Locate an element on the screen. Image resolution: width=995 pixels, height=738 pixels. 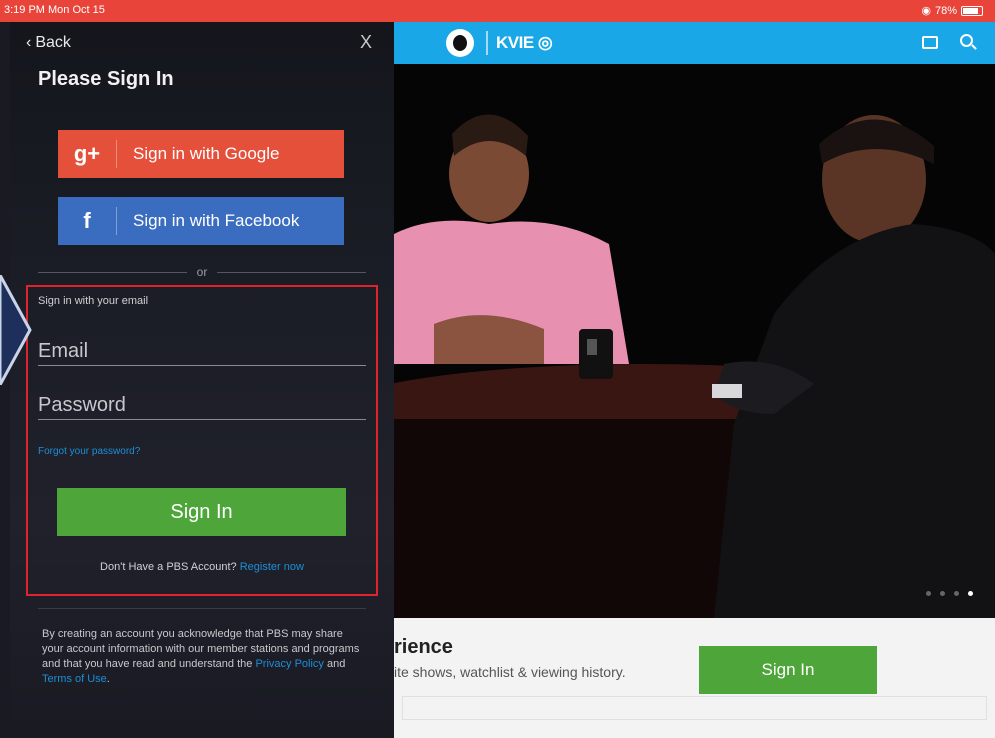
status-bar: 3:19 PM Mon Oct 15 ◉ 78% is located at coordinates (497, 11).